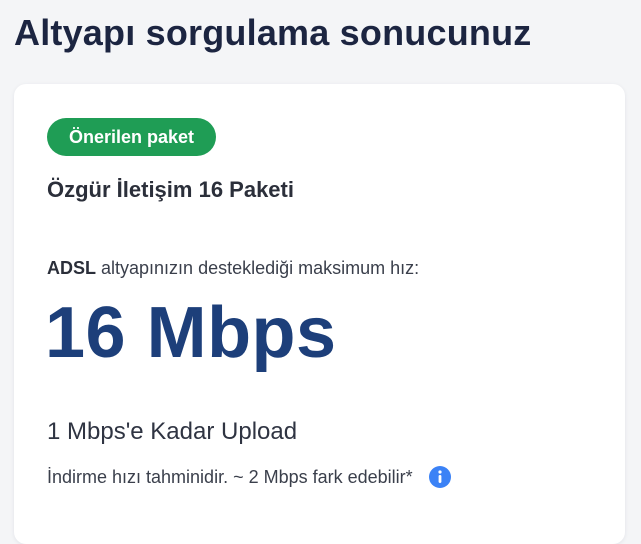 The height and width of the screenshot is (544, 641). What do you see at coordinates (170, 189) in the screenshot?
I see `package-name: Özgür İletişim 16 Paketi` at bounding box center [170, 189].